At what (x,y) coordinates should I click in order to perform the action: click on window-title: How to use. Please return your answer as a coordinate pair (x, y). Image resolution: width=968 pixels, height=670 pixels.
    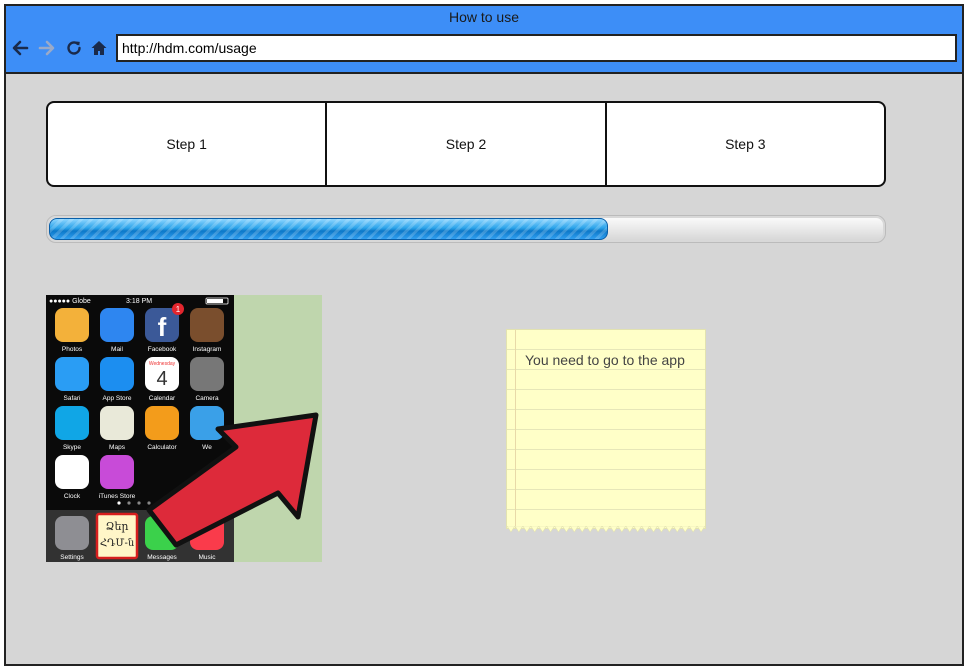
    Looking at the image, I should click on (484, 17).